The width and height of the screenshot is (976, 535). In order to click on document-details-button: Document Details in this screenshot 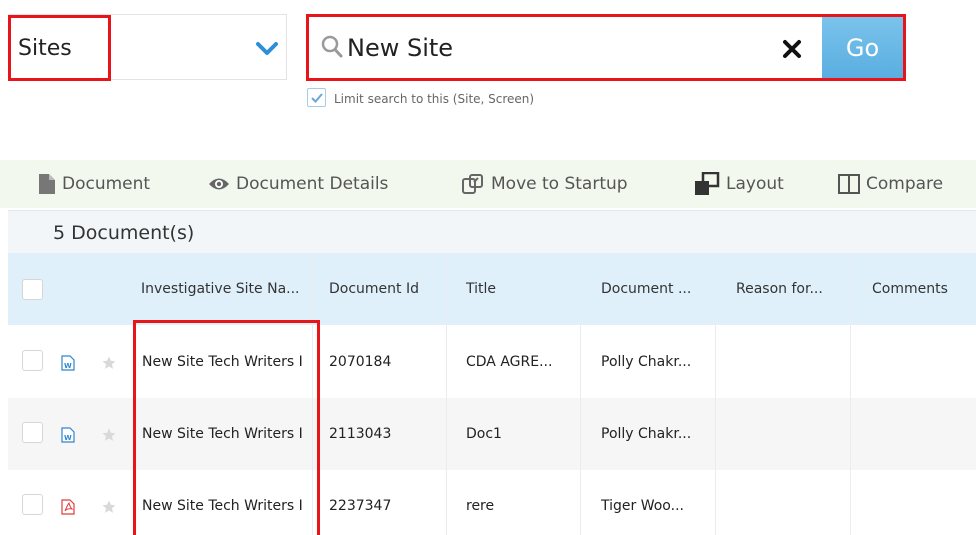, I will do `click(298, 184)`.